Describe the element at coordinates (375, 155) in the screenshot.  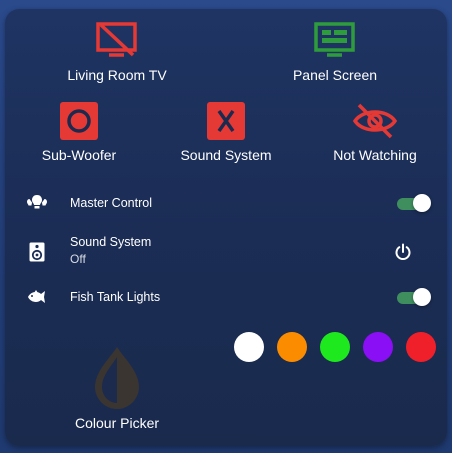
I see `not-watching-label: Not Watching` at that location.